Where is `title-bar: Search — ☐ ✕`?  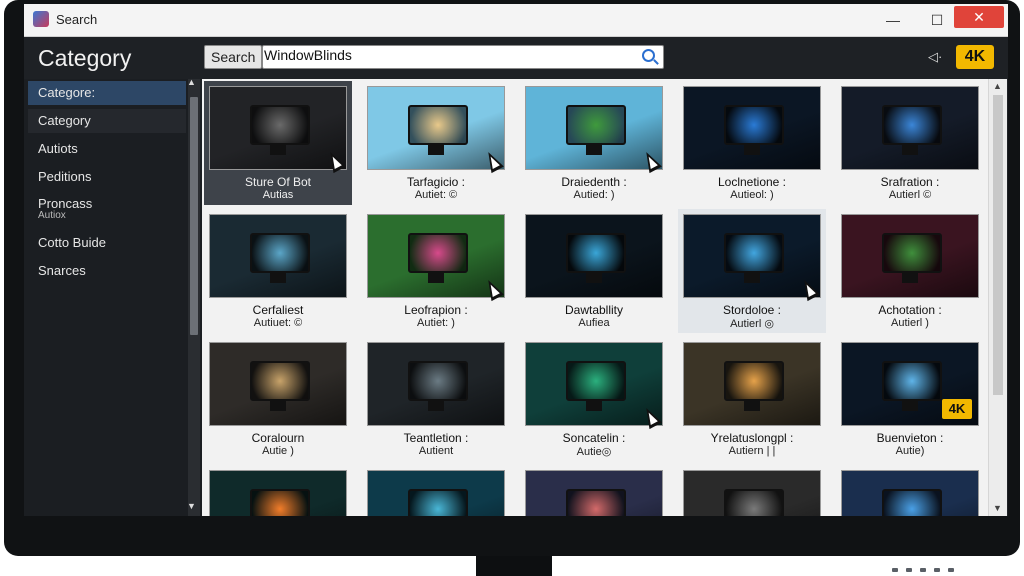 title-bar: Search — ☐ ✕ is located at coordinates (516, 20).